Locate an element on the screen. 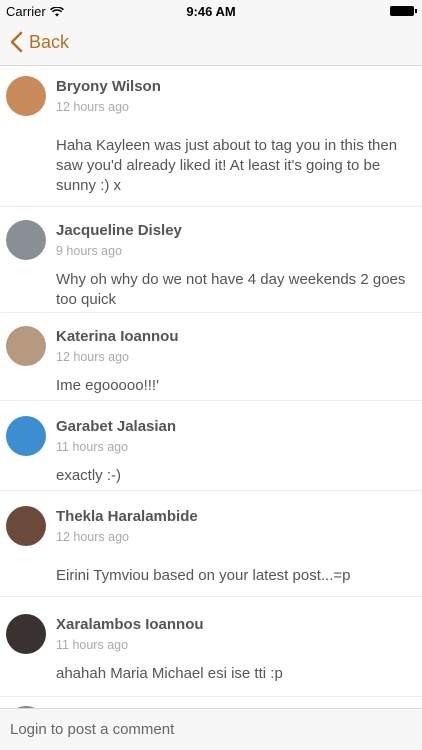 The height and width of the screenshot is (750, 422). status-bar: Carrier 9:46 AM is located at coordinates (211, 11).